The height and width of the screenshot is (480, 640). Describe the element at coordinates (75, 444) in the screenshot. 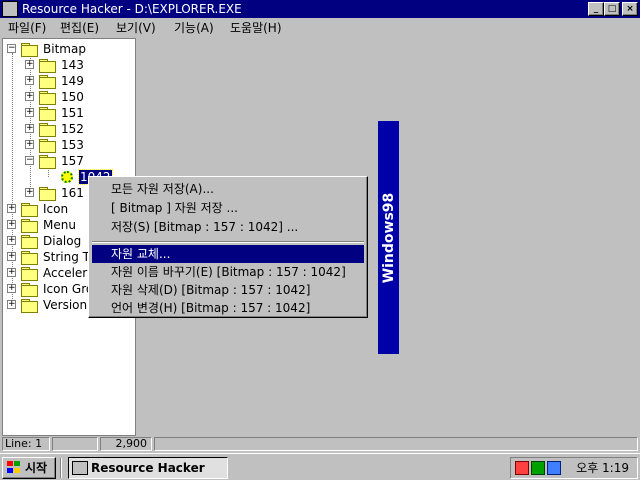

I see `status-empty` at that location.